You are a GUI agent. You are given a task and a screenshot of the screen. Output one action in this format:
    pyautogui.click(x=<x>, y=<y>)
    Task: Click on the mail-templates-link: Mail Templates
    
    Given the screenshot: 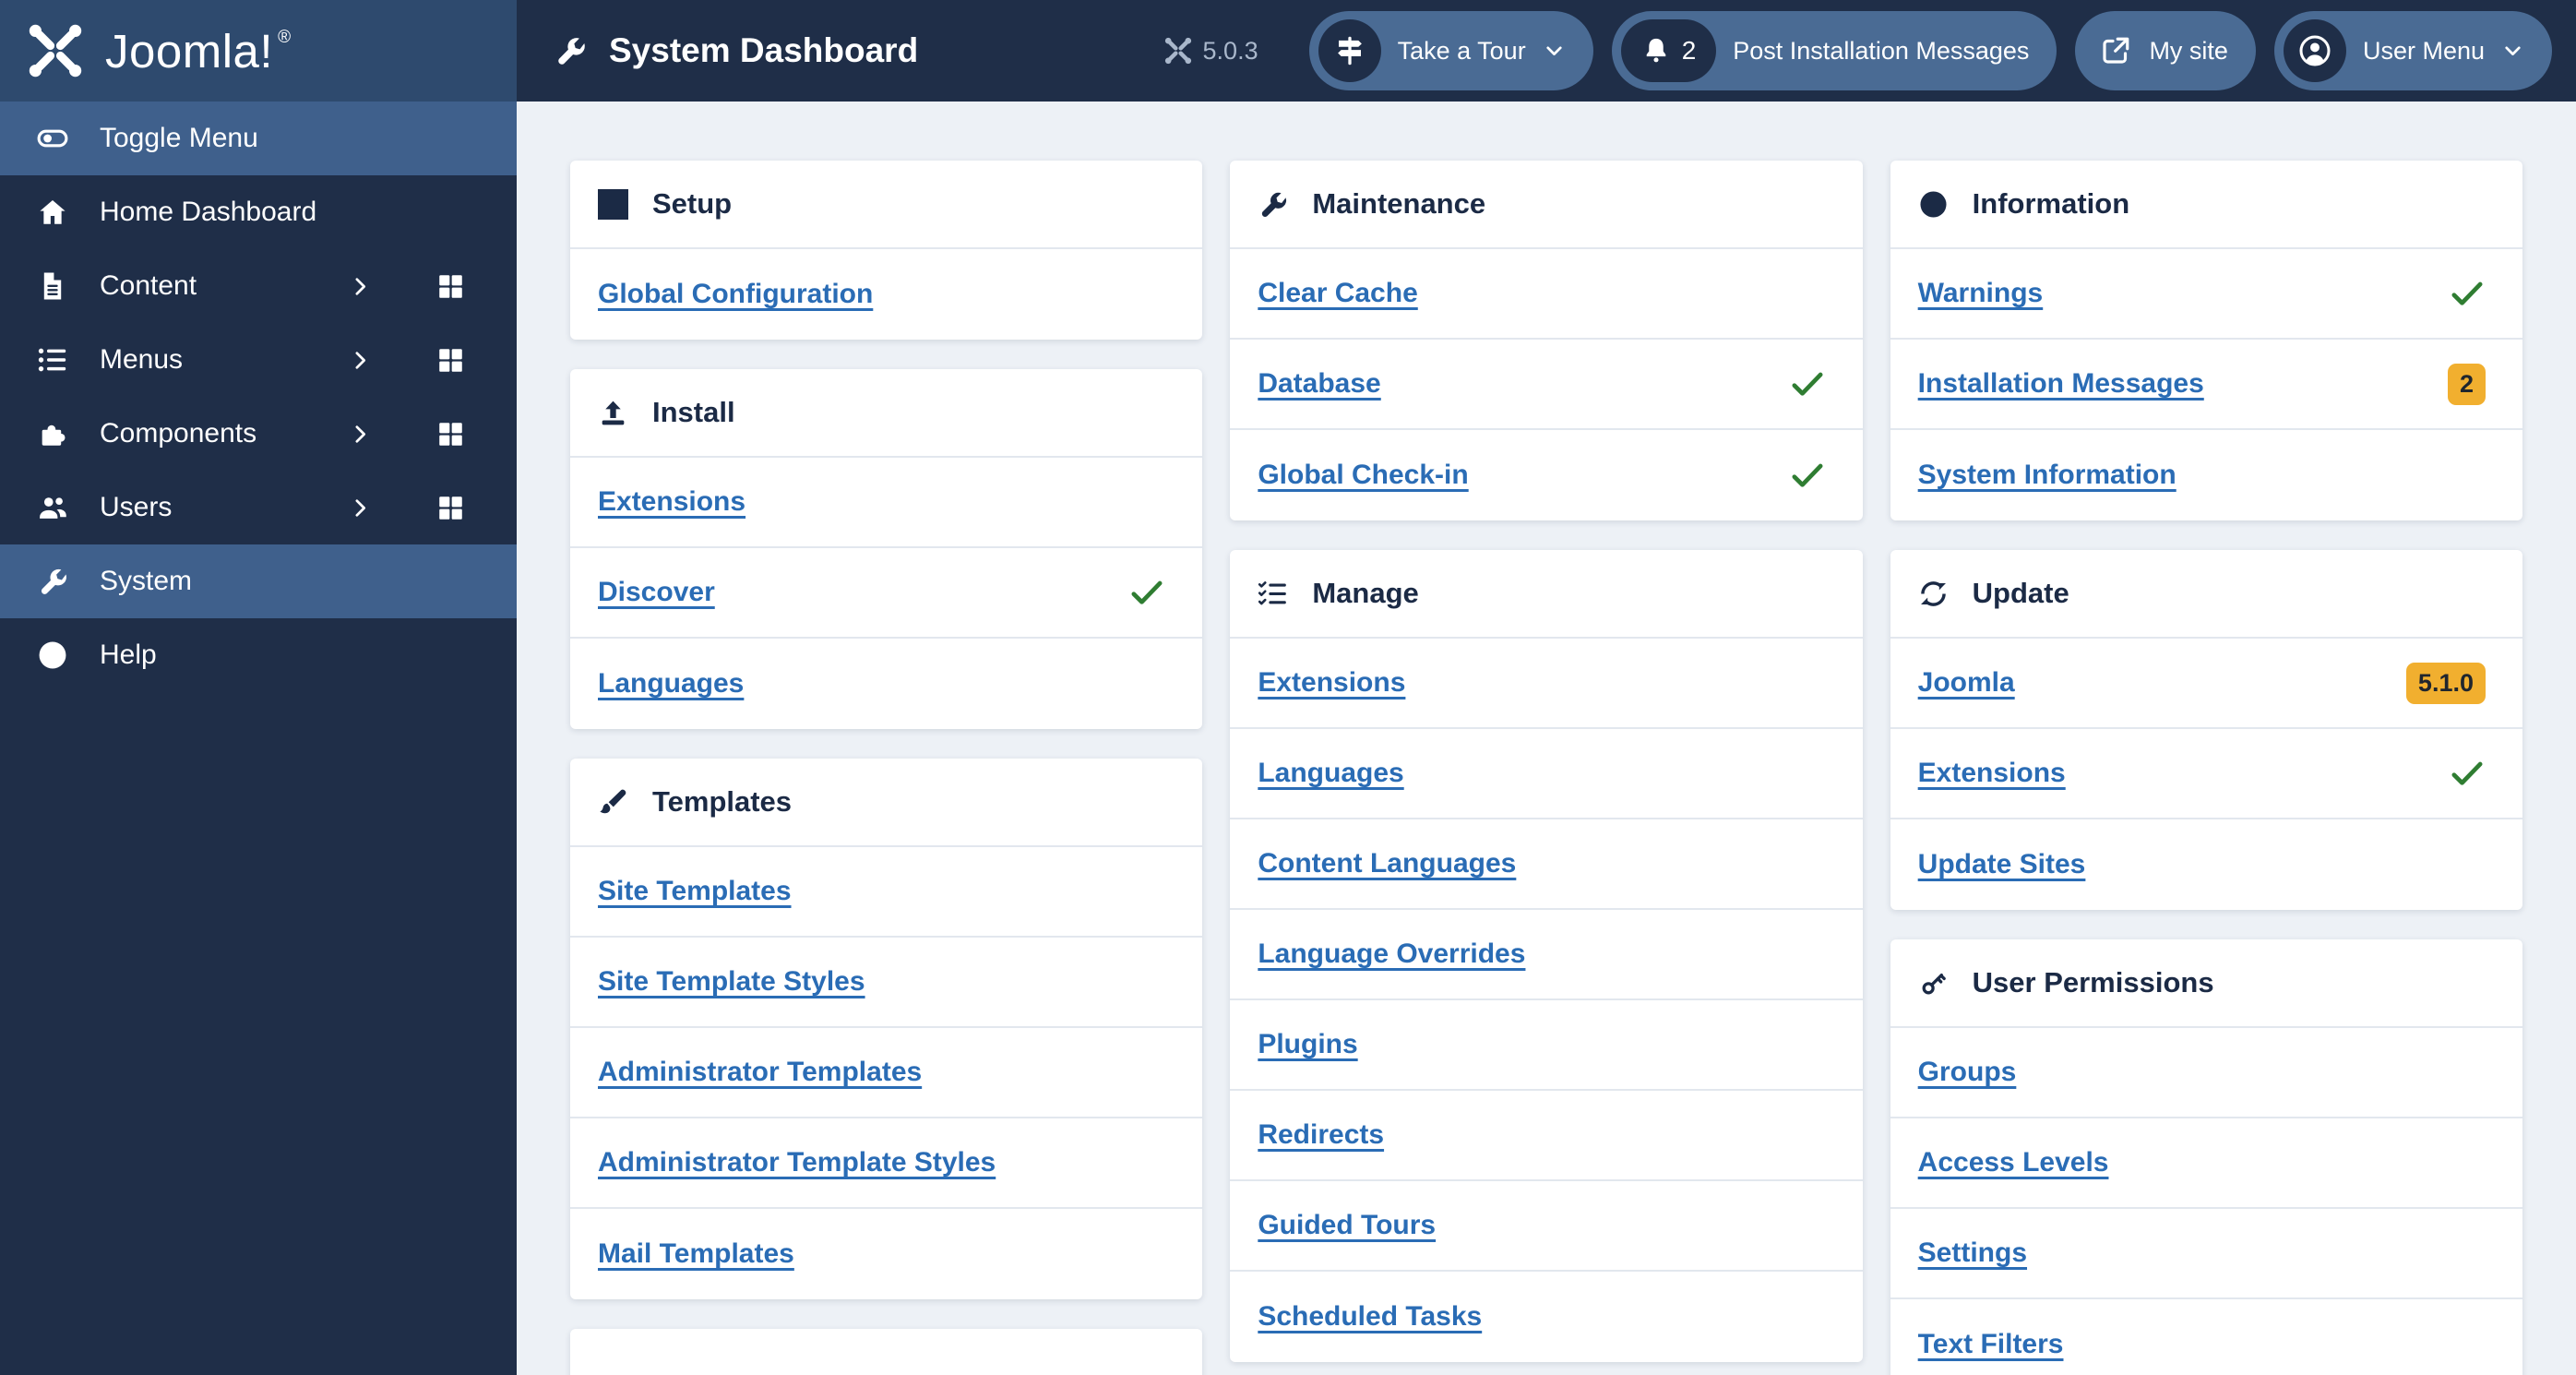 What is the action you would take?
    pyautogui.click(x=696, y=1254)
    